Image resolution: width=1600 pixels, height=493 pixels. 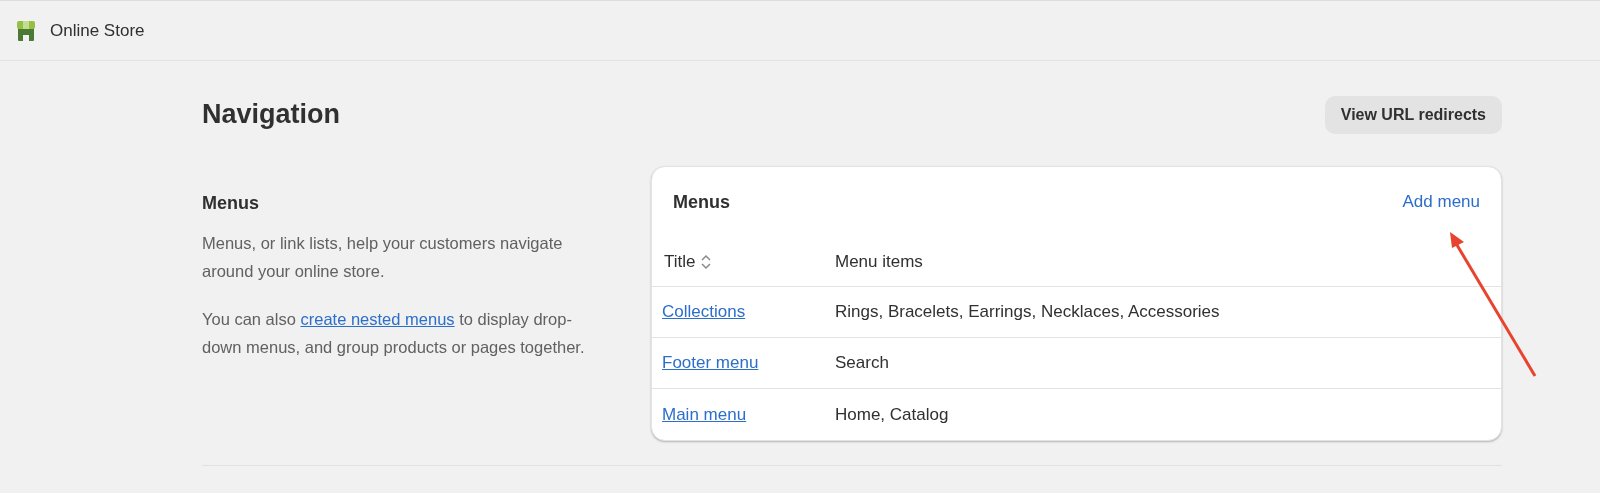 What do you see at coordinates (710, 363) in the screenshot?
I see `menu-title-link: Footer menu` at bounding box center [710, 363].